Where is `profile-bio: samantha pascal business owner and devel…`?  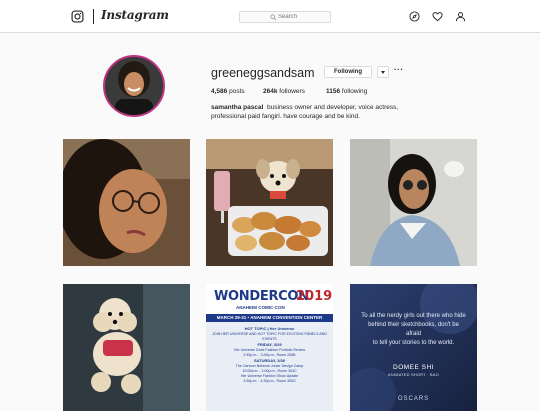
profile-bio: samantha pascal business owner and devel… is located at coordinates (311, 112).